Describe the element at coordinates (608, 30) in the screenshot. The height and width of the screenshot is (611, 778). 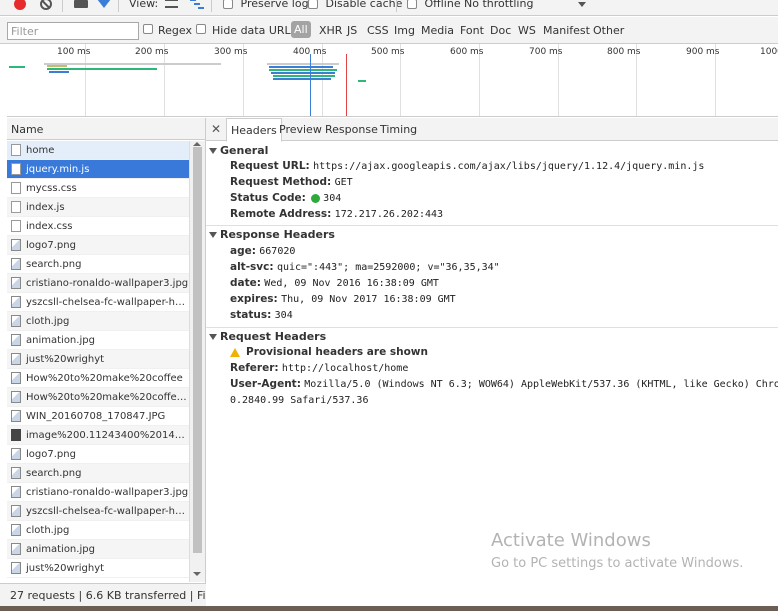
I see `type-filter-other: Other` at that location.